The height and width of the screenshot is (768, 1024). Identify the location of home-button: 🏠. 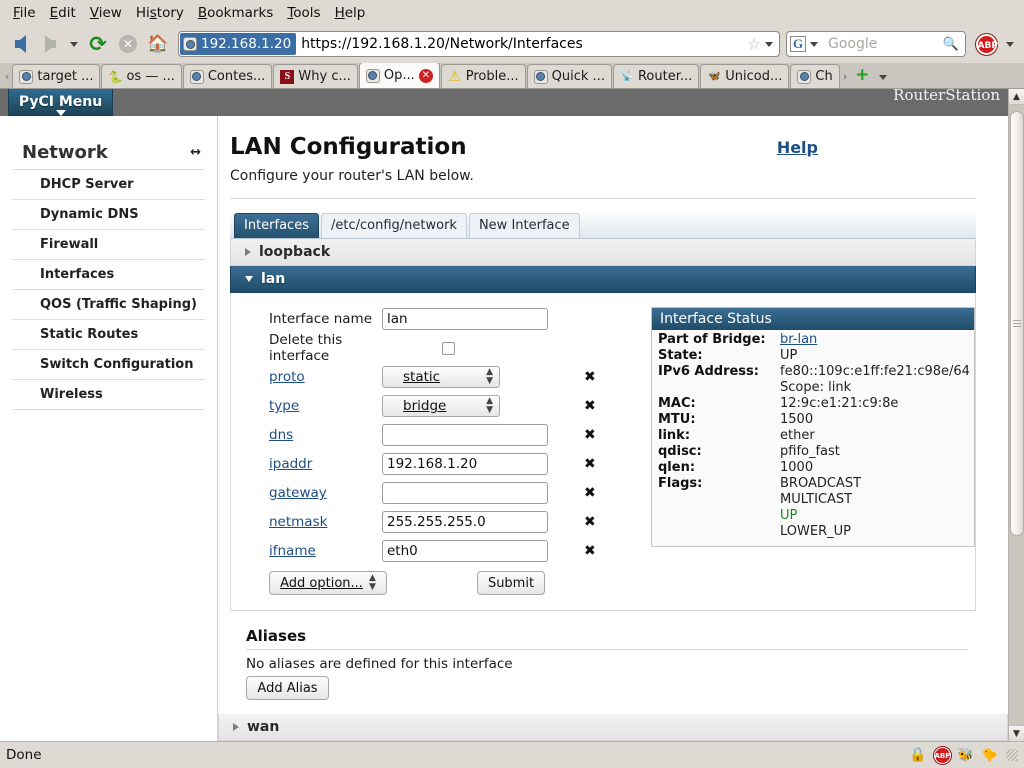
(158, 44).